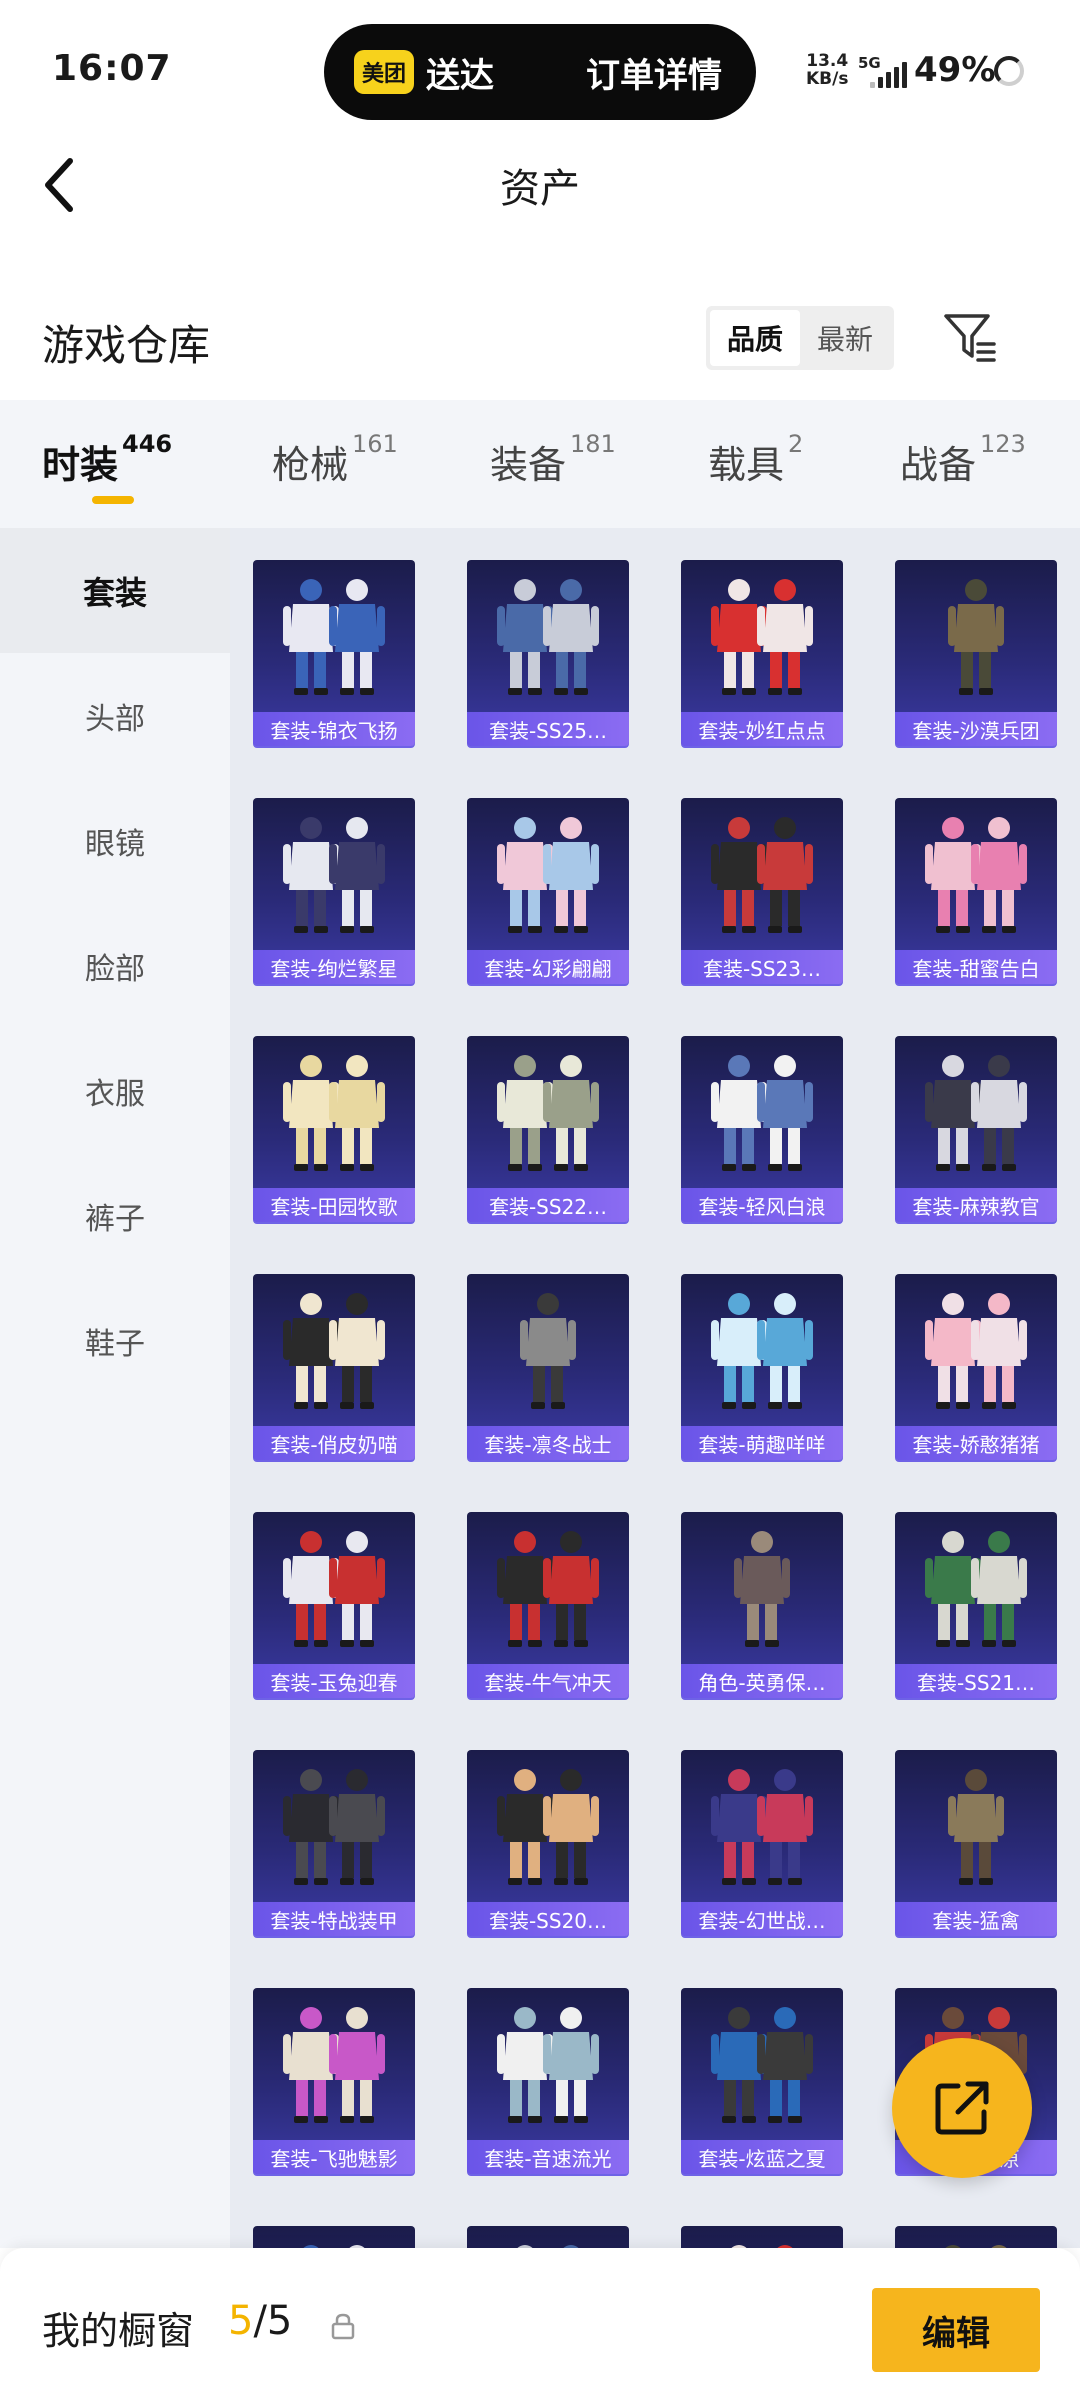  What do you see at coordinates (963, 459) in the screenshot?
I see `tab-combat-gear: 战备 123` at bounding box center [963, 459].